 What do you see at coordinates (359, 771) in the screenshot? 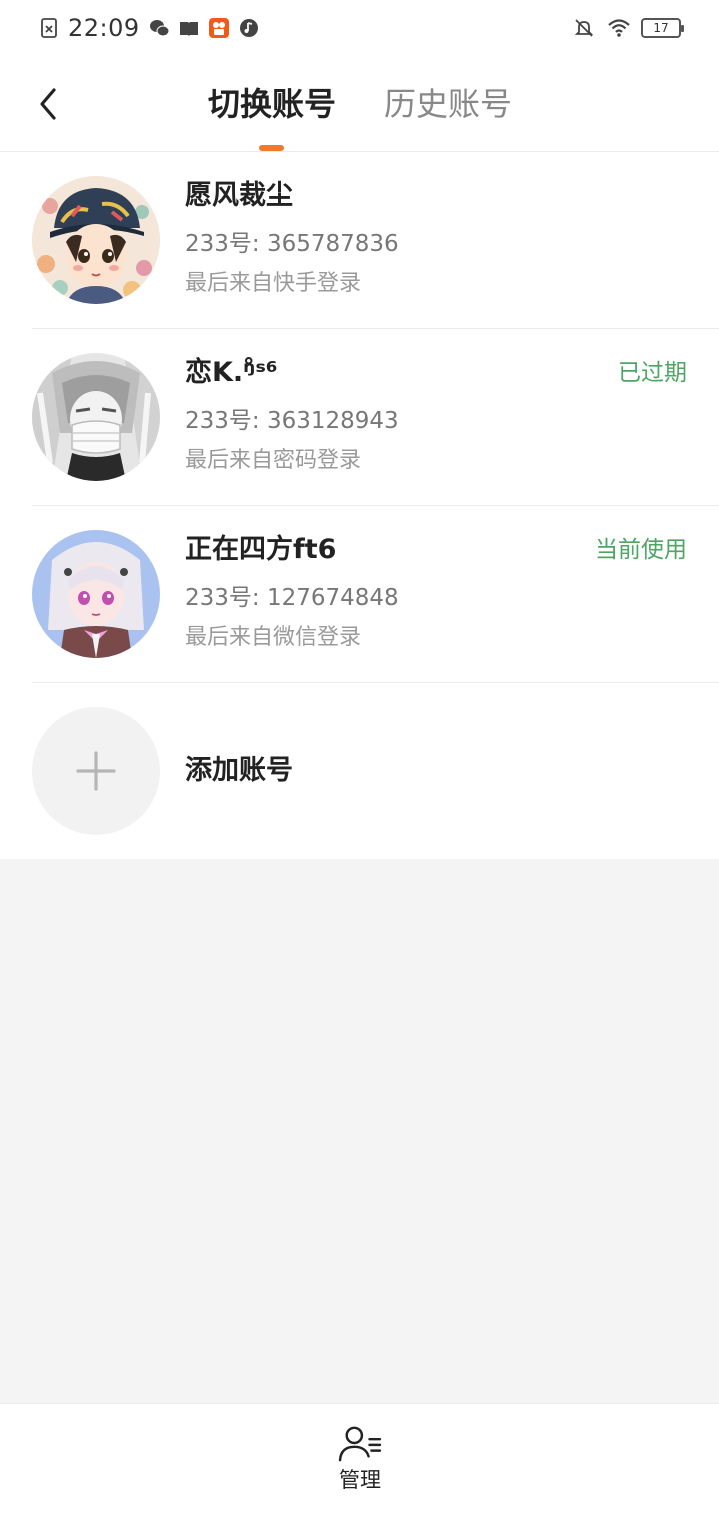
I see `add-account-row: 添加账号` at bounding box center [359, 771].